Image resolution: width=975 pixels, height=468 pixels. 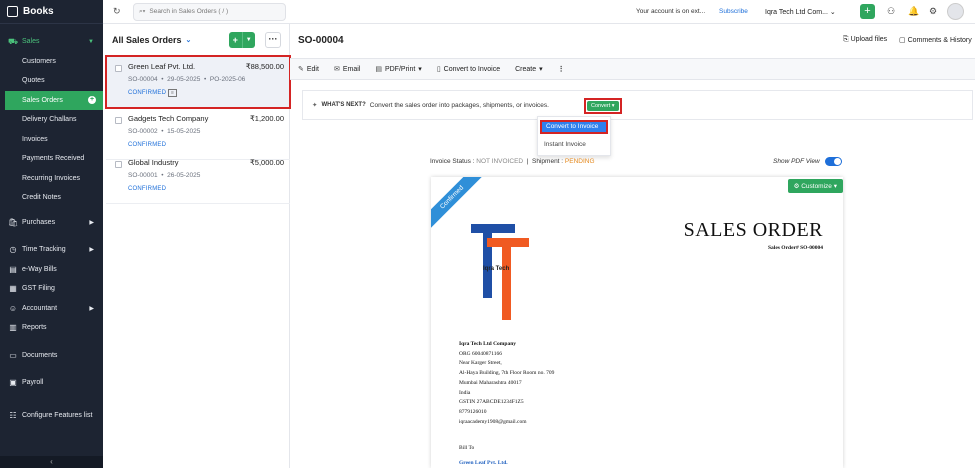 I want to click on sidebar-item-sales-orders: Sales Orders +, so click(x=54, y=100).